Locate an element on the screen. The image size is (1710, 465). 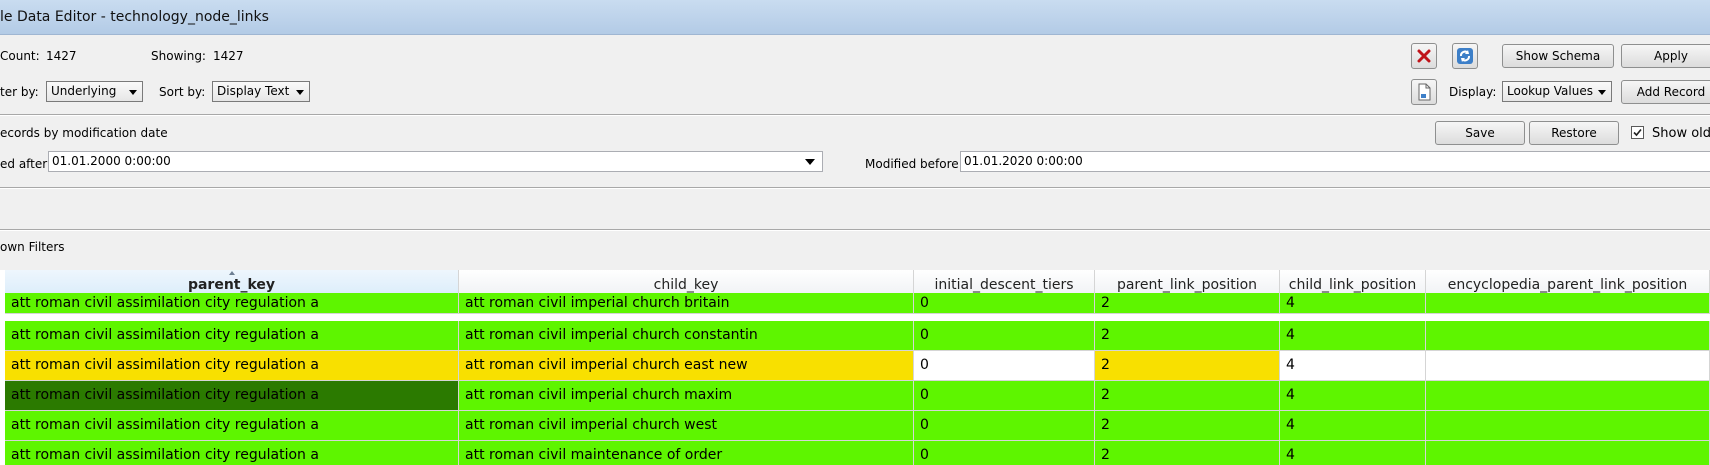
refresh-button is located at coordinates (1465, 56).